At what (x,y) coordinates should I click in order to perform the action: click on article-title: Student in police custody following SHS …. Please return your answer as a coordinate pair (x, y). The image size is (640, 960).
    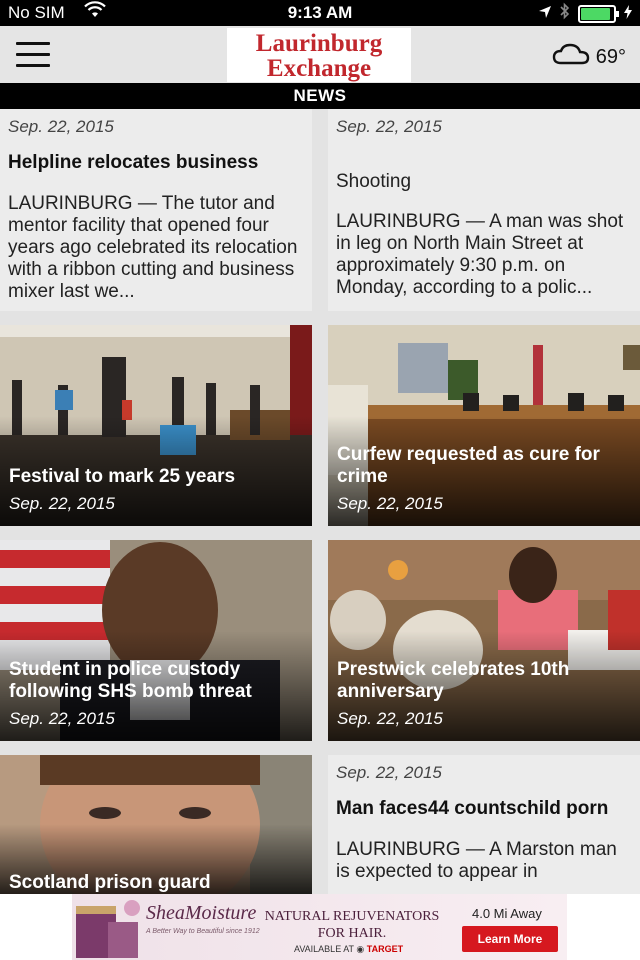
    Looking at the image, I should click on (130, 680).